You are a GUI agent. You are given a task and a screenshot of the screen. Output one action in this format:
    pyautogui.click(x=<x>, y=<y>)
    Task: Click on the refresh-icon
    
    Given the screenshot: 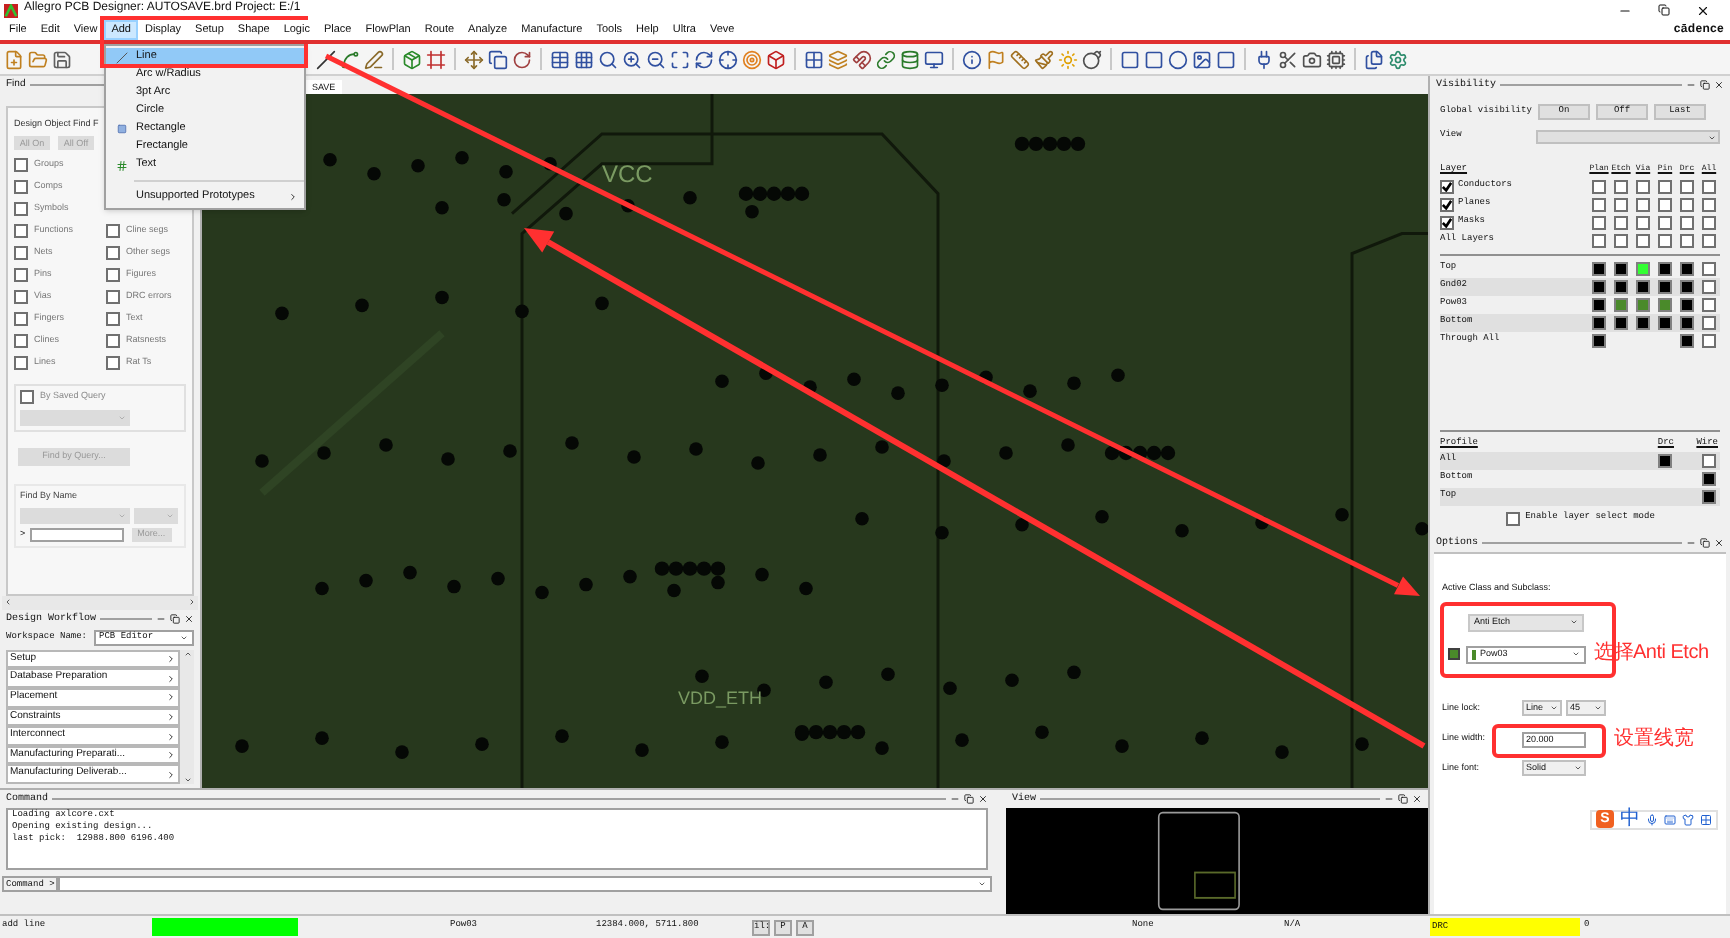 What is the action you would take?
    pyautogui.click(x=704, y=59)
    